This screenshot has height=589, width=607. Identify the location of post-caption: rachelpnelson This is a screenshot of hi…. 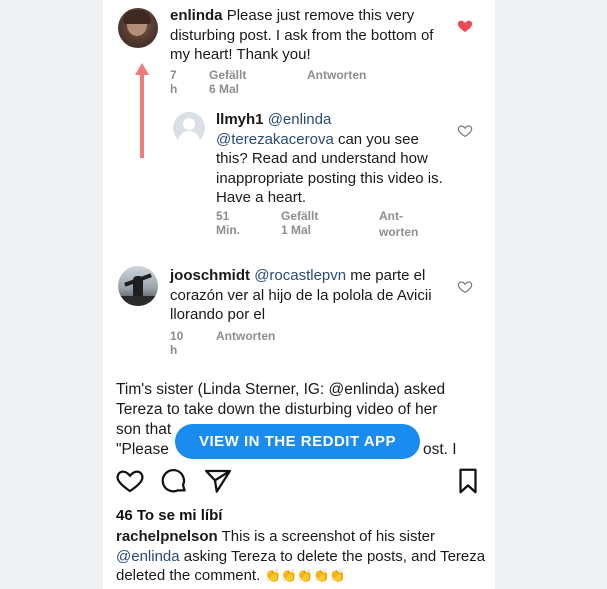
(302, 556).